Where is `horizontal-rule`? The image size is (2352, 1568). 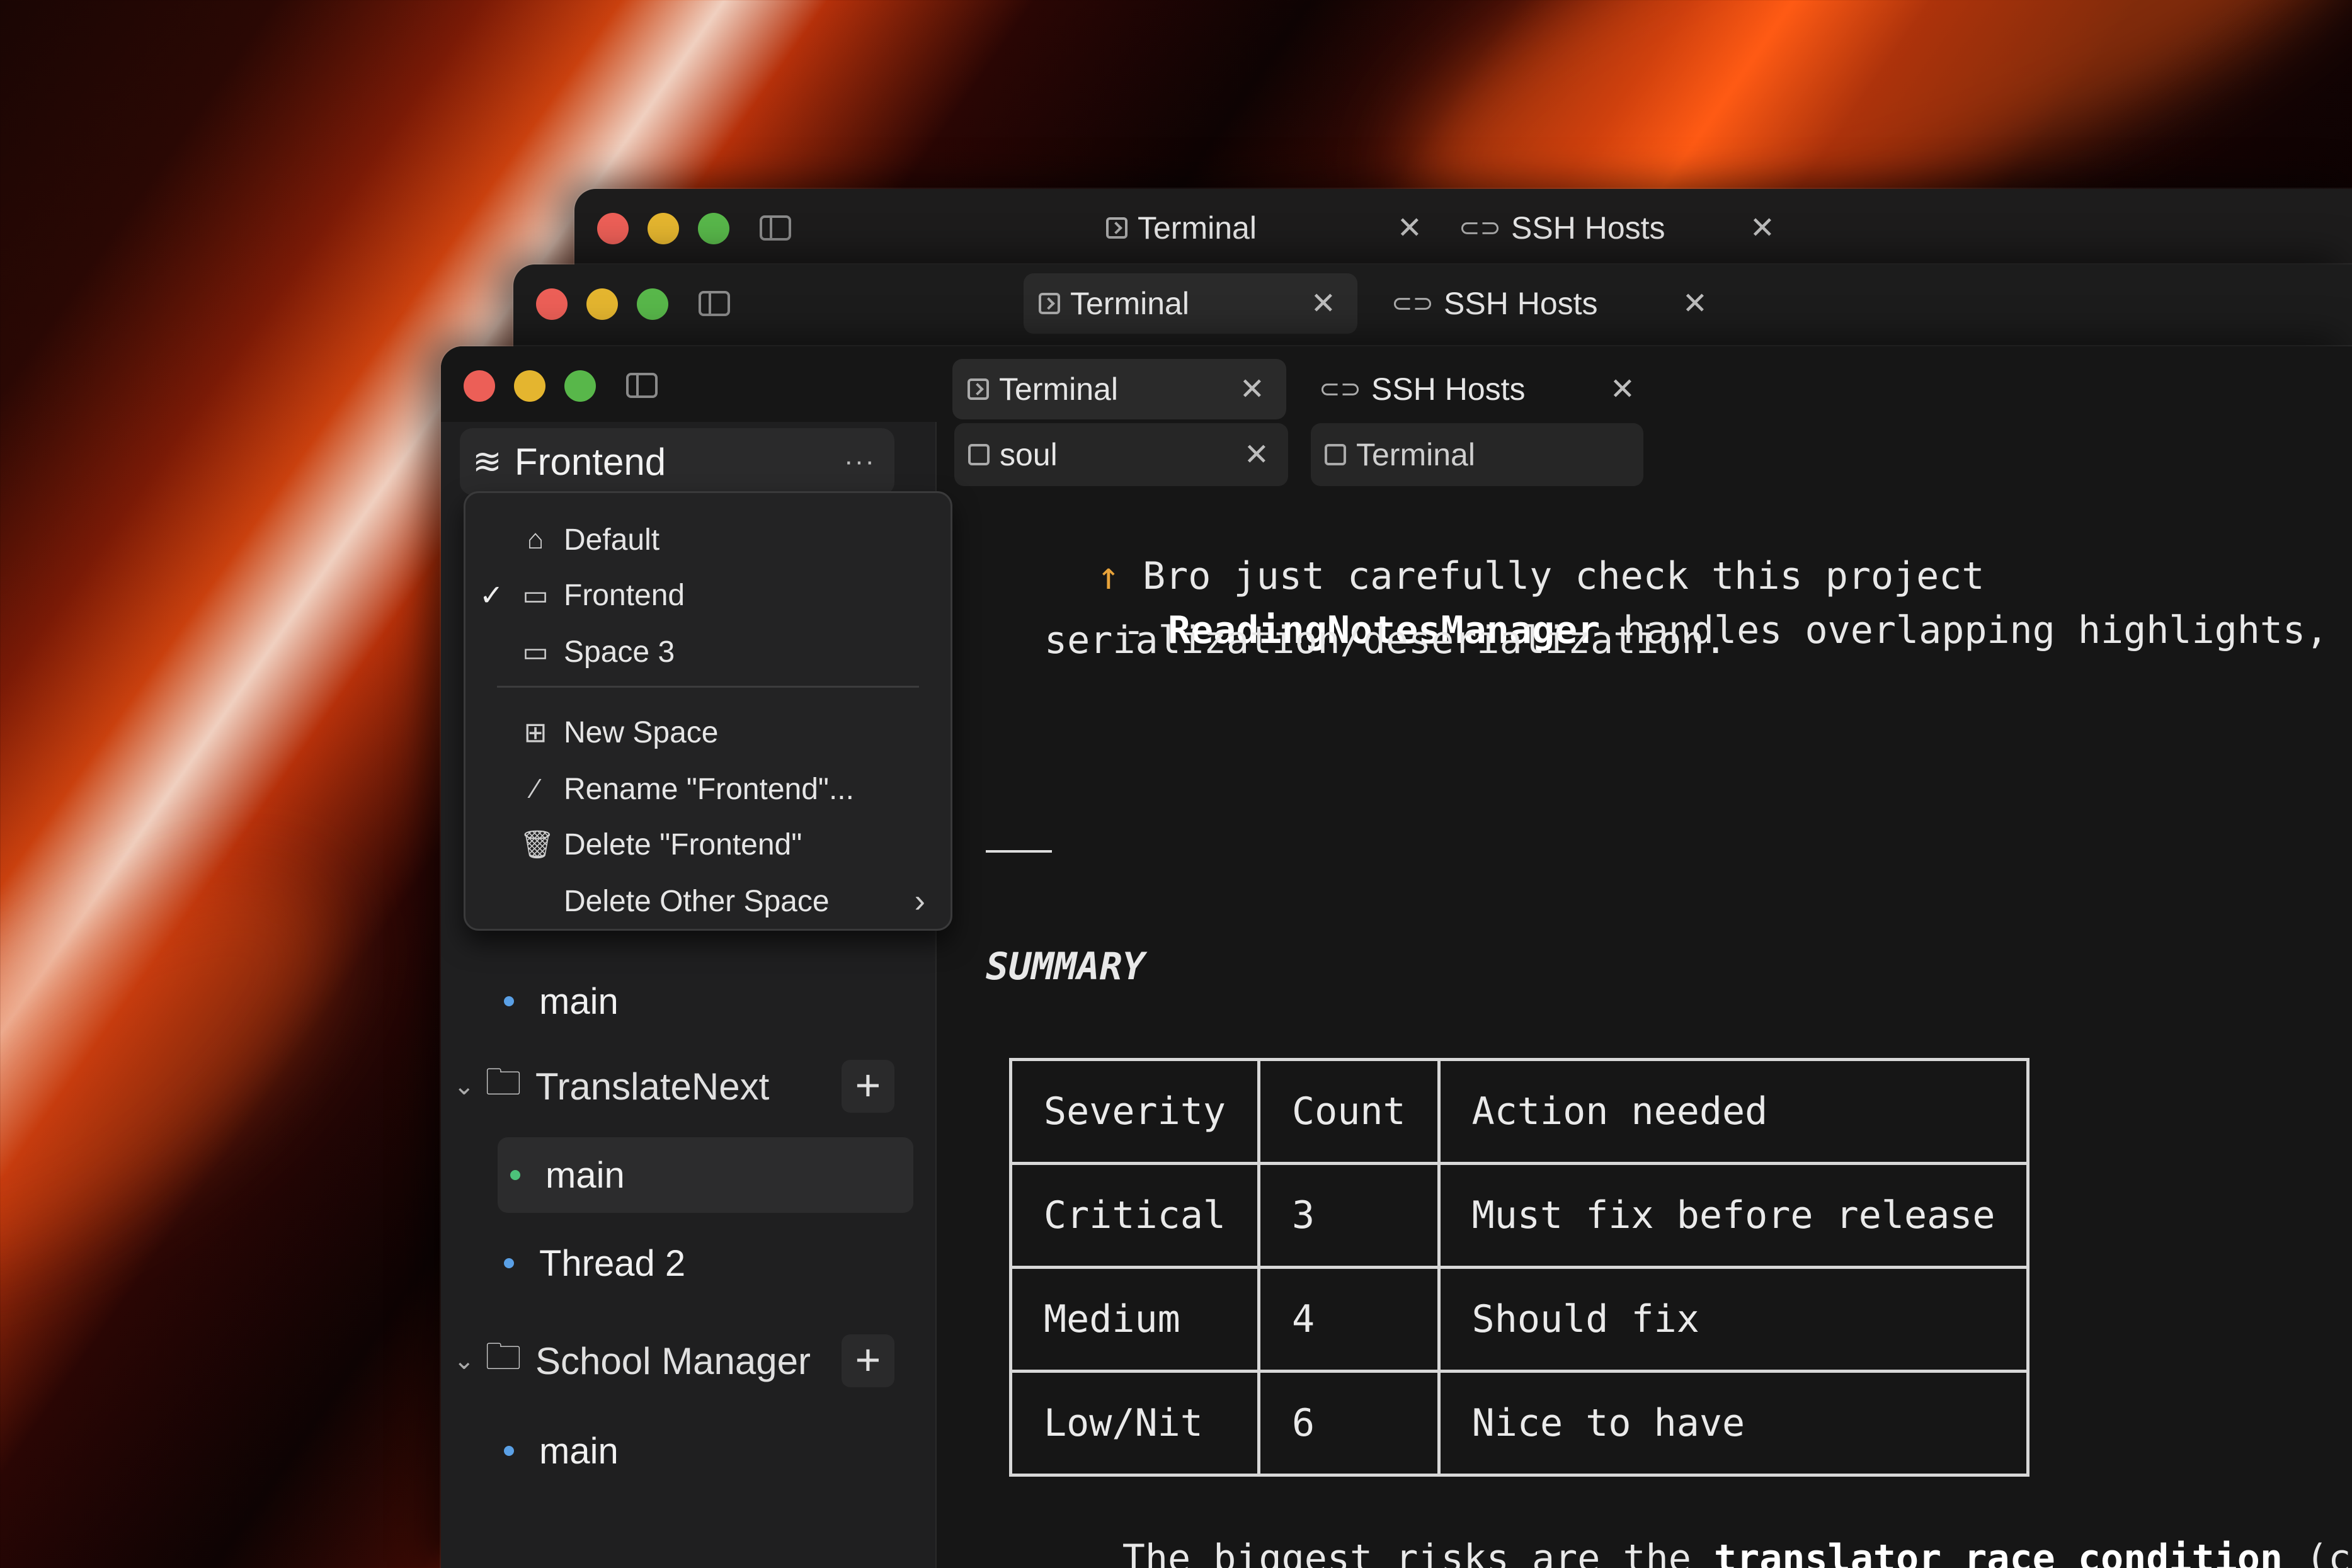
horizontal-rule is located at coordinates (1019, 851).